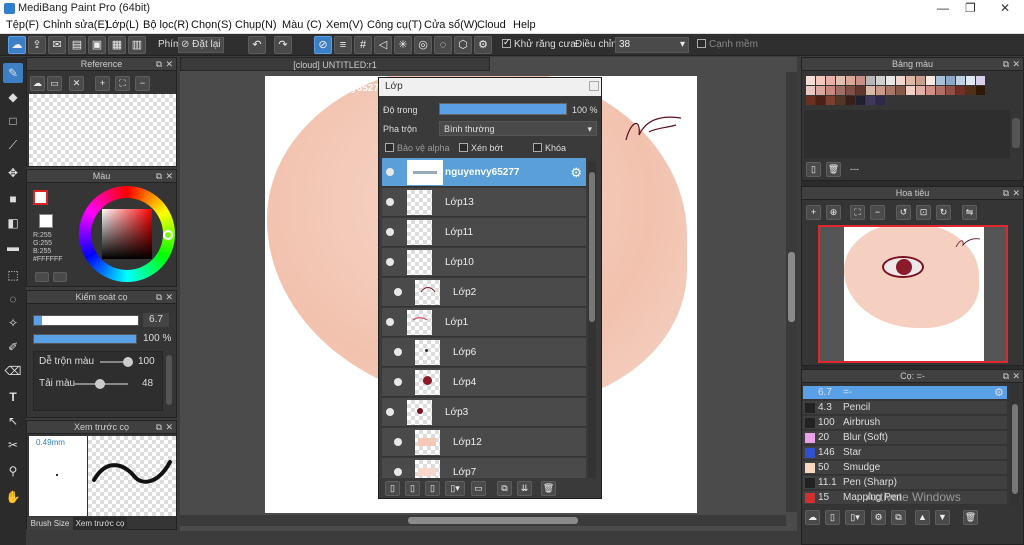  I want to click on menu-window: Cửa sổ(W), so click(451, 25).